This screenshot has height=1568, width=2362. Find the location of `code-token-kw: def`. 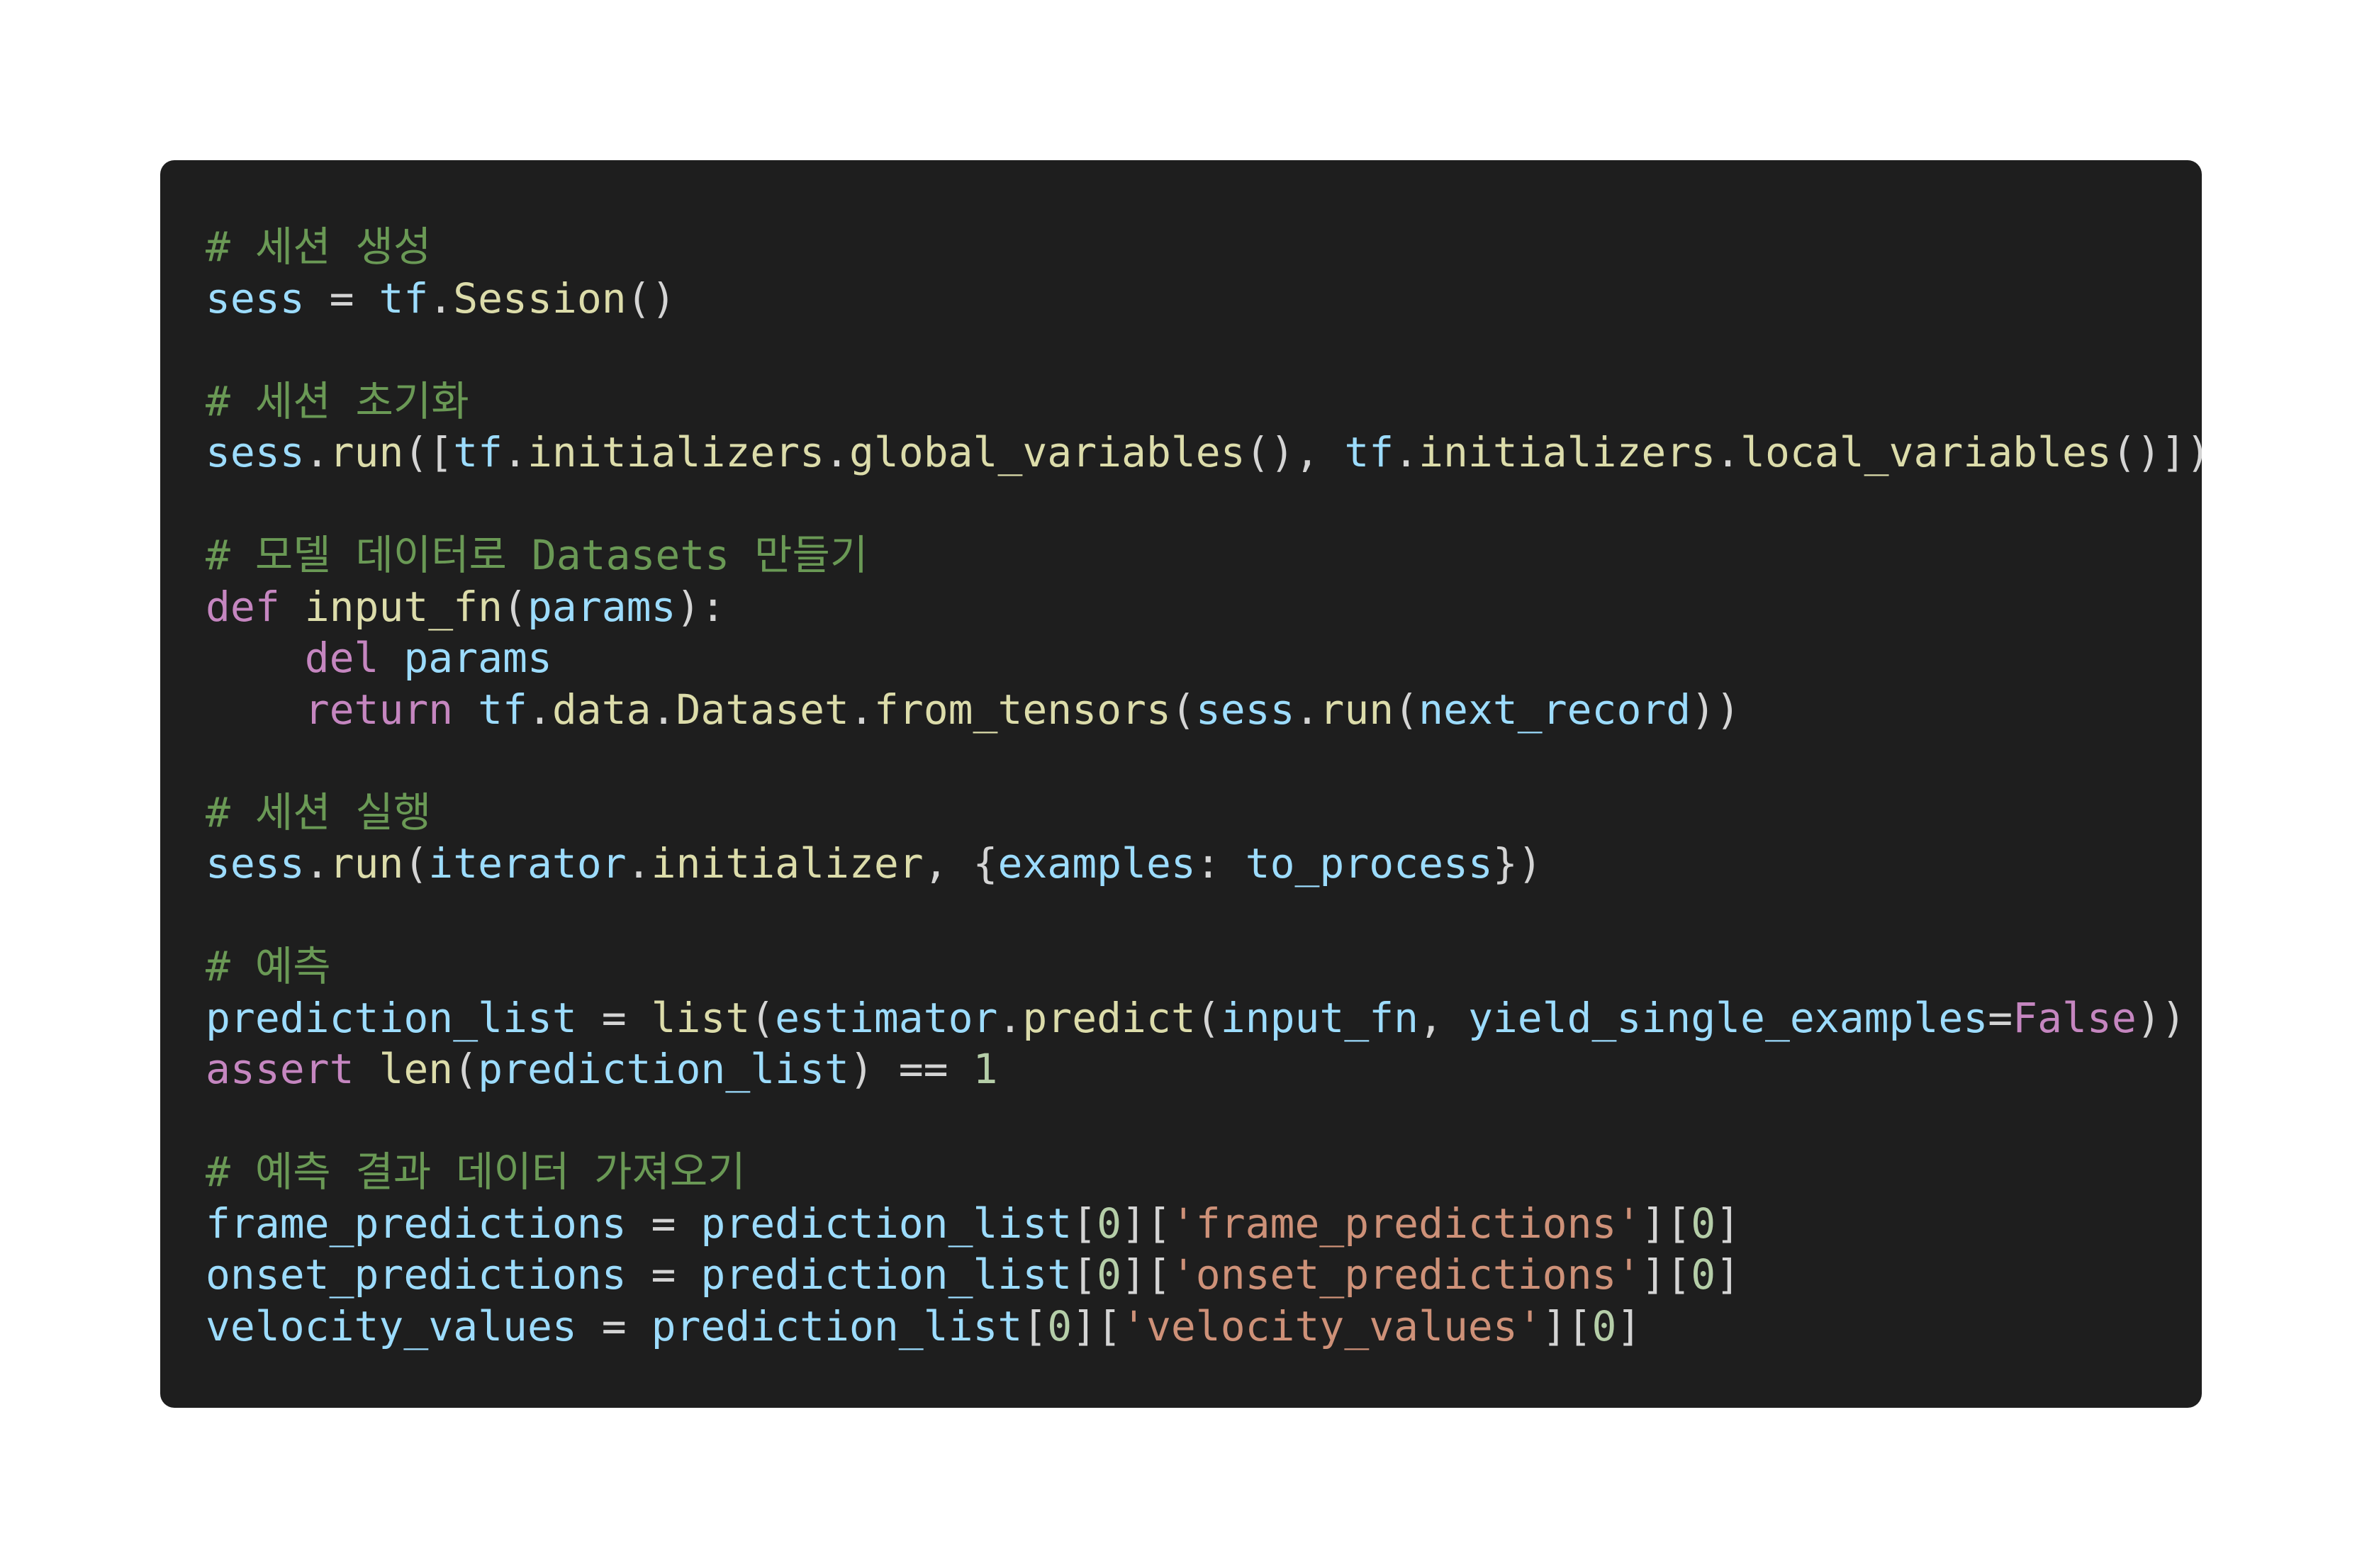

code-token-kw: def is located at coordinates (243, 606).